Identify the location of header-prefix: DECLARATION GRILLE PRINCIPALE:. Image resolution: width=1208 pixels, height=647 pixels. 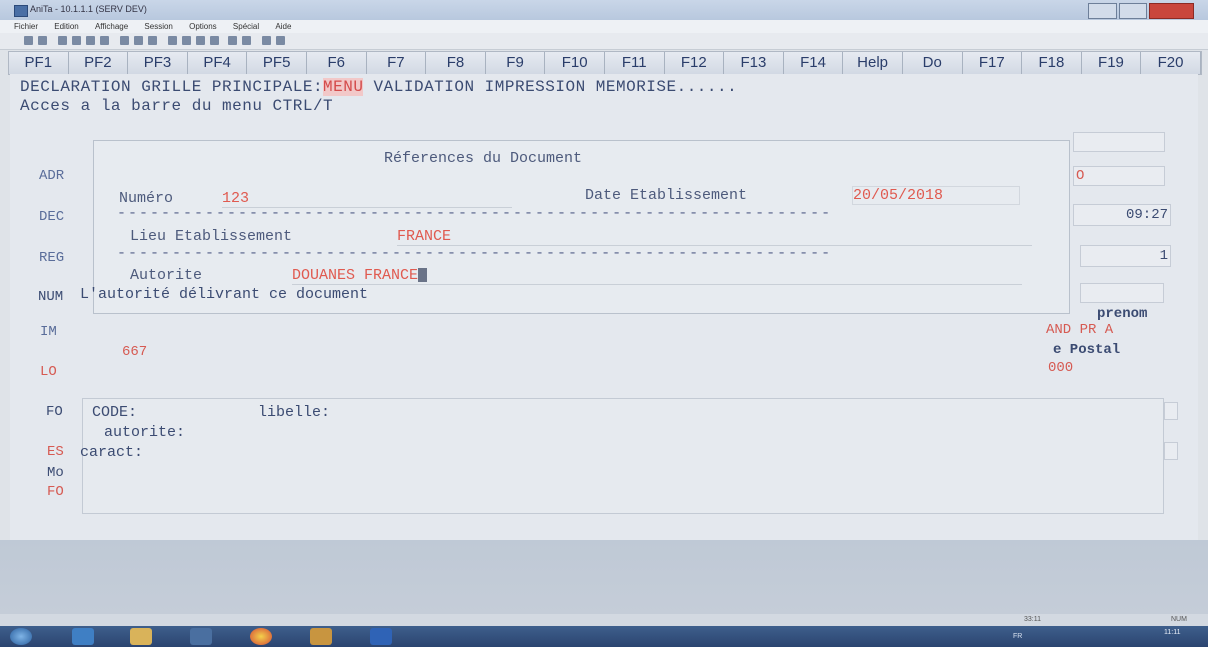
(172, 87).